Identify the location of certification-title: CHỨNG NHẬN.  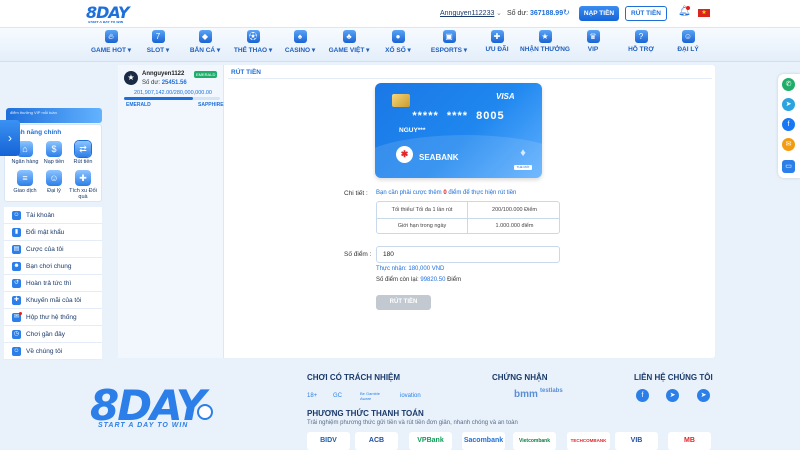
(520, 377).